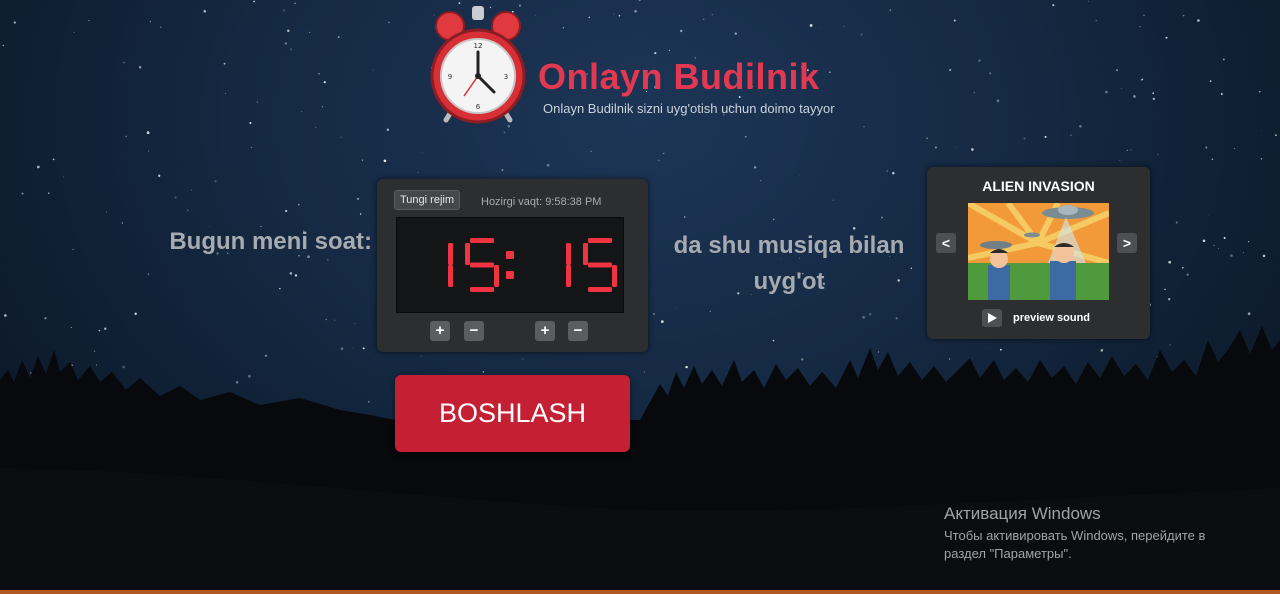 The width and height of the screenshot is (1280, 594). I want to click on track-title: ALIEN INVASION, so click(1038, 186).